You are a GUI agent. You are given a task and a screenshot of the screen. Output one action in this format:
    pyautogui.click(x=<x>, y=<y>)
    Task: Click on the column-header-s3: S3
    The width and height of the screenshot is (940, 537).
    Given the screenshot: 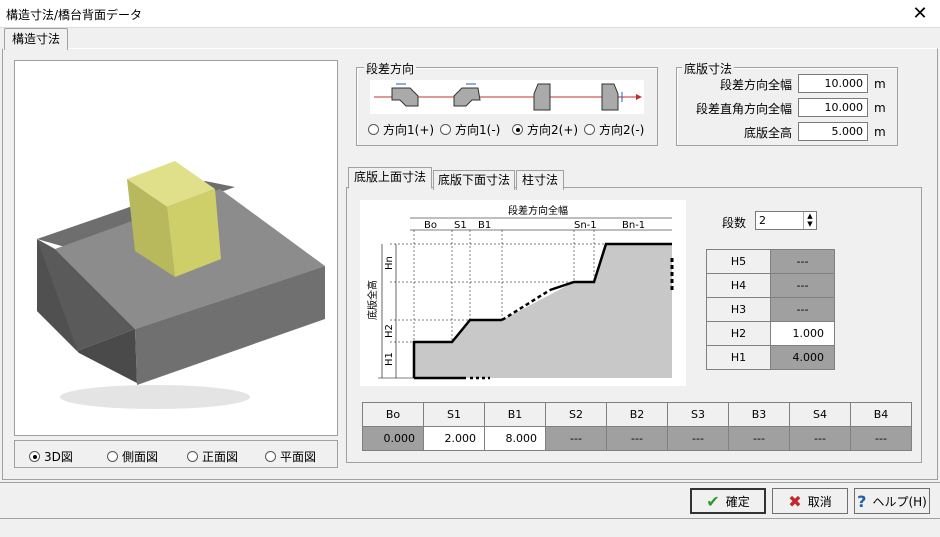 What is the action you would take?
    pyautogui.click(x=698, y=414)
    